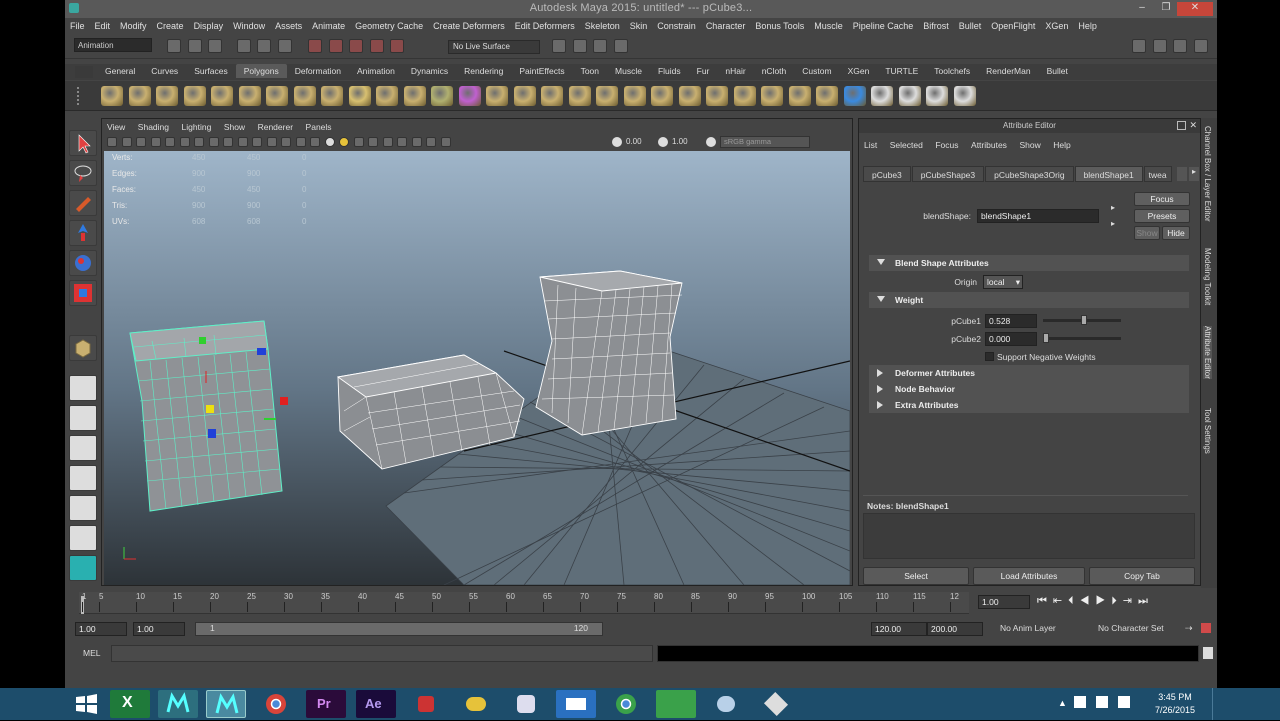  Describe the element at coordinates (275, 127) in the screenshot. I see `vp-menu-renderer: Renderer` at that location.